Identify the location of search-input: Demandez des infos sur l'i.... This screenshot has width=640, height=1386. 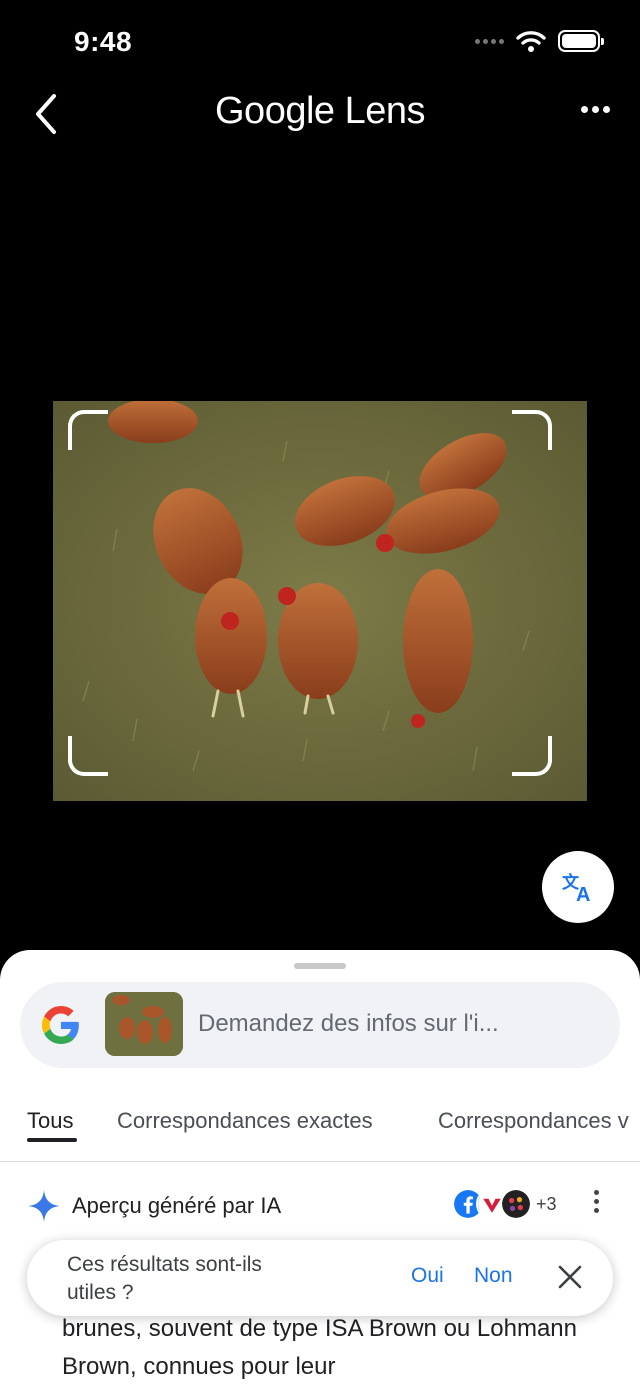
(348, 1024).